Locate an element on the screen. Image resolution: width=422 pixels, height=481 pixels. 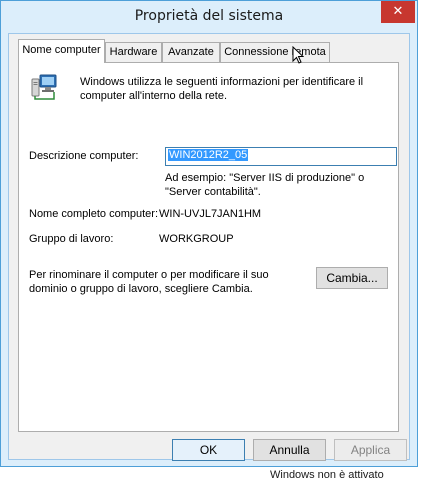
close-button: ✕ is located at coordinates (398, 12).